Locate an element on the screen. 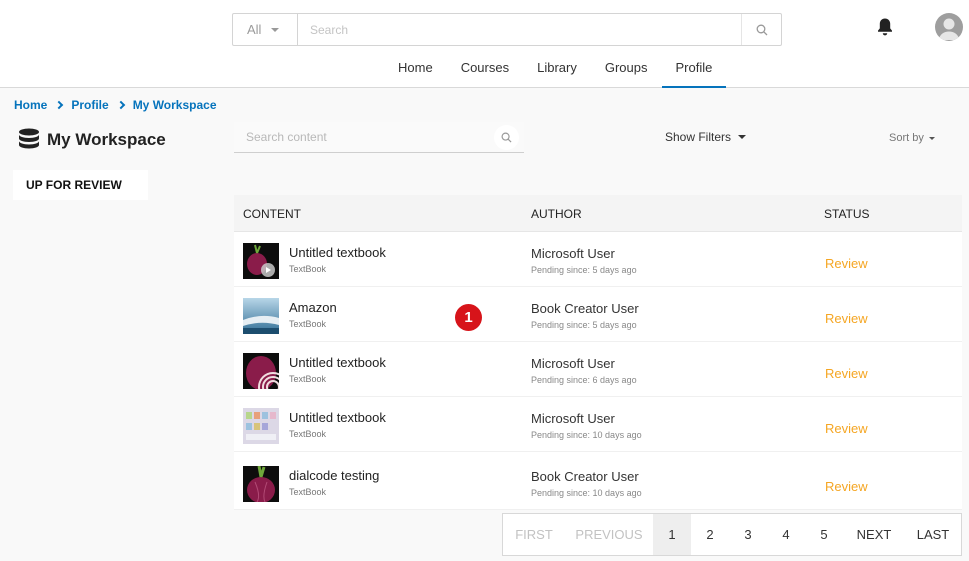  search-scope-label: All is located at coordinates (254, 29).